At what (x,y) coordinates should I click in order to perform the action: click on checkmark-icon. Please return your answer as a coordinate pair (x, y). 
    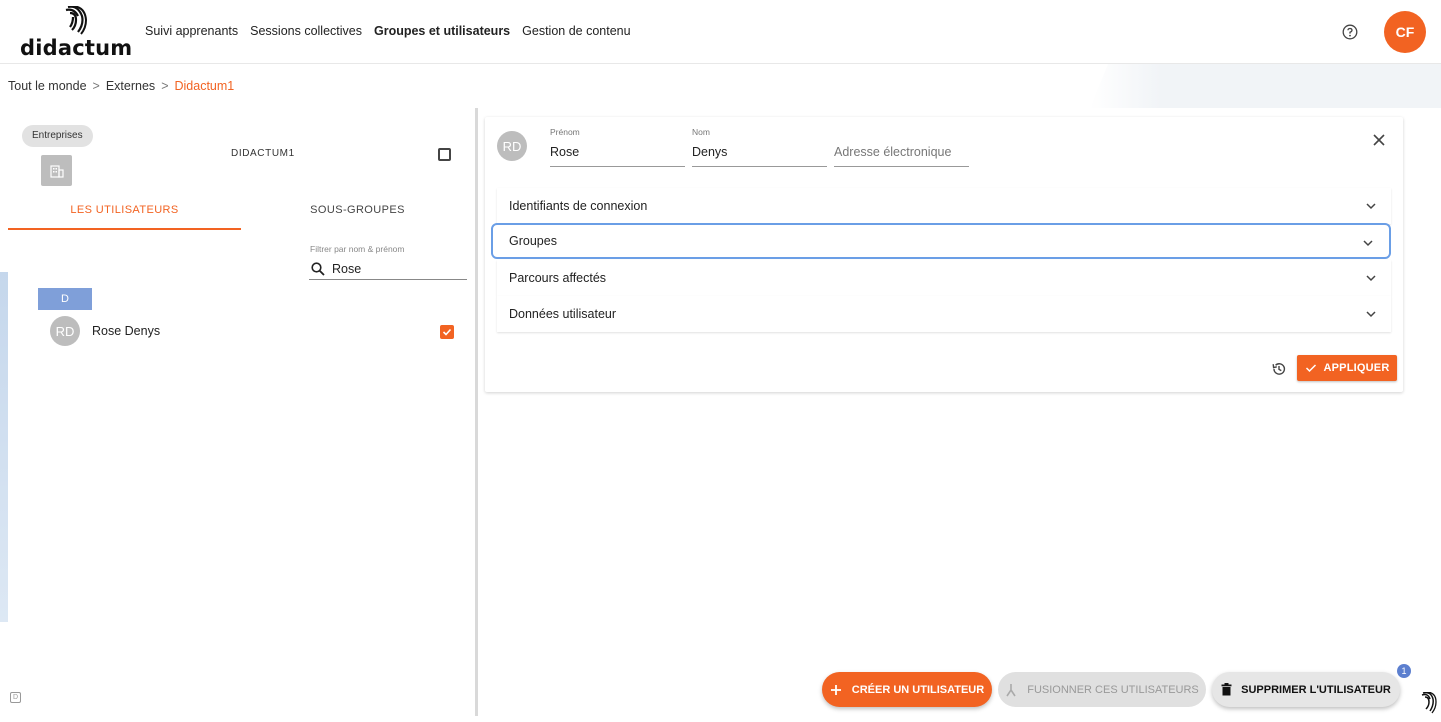
    Looking at the image, I should click on (447, 332).